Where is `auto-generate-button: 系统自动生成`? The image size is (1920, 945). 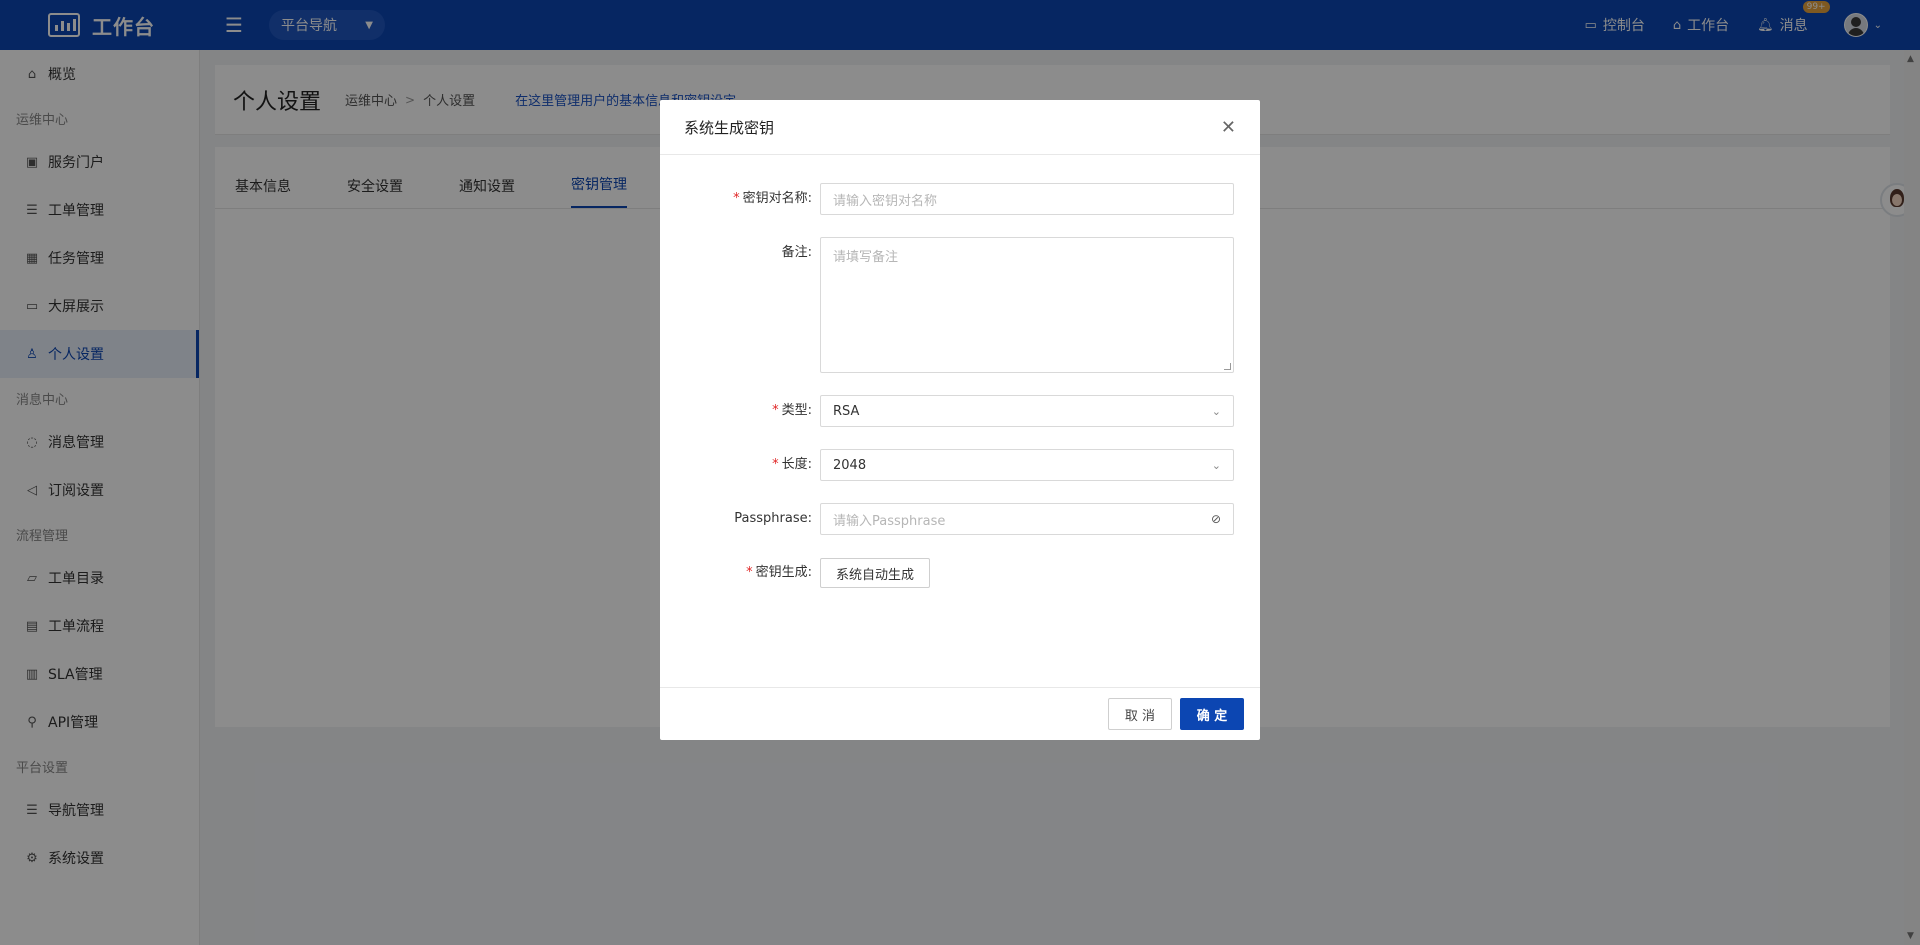
auto-generate-button: 系统自动生成 is located at coordinates (875, 573).